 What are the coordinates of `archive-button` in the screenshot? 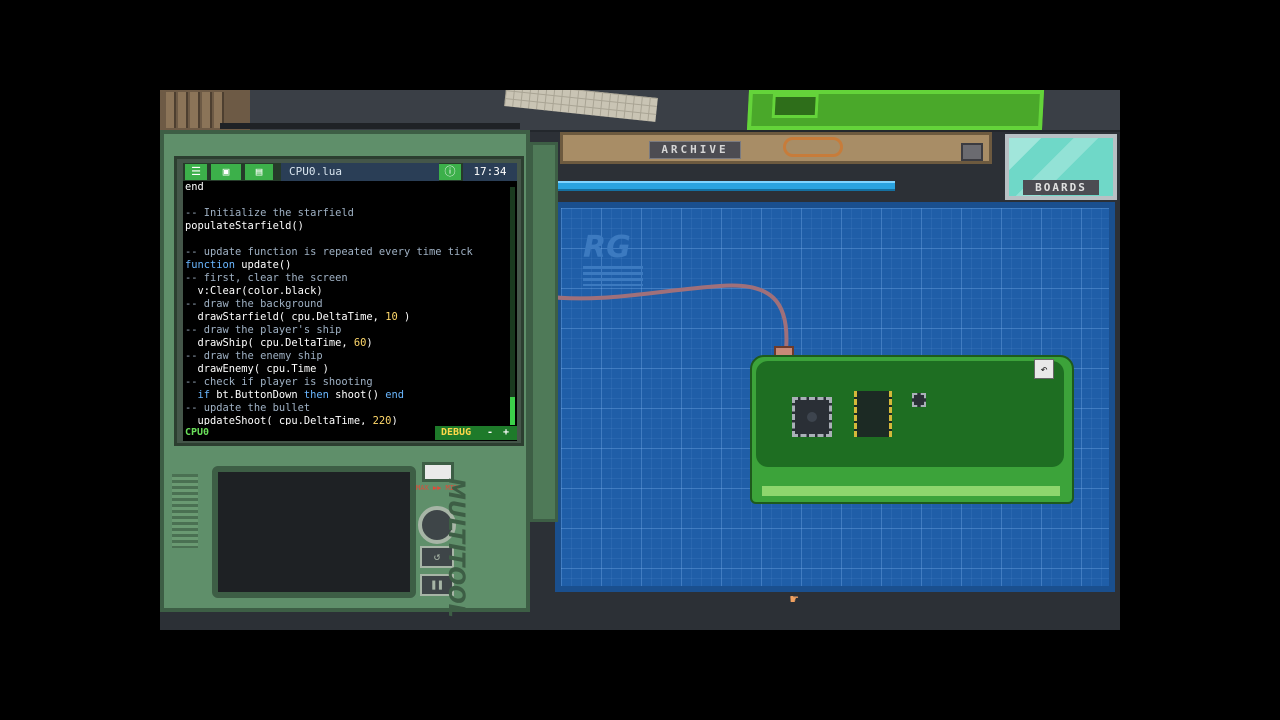 It's located at (972, 152).